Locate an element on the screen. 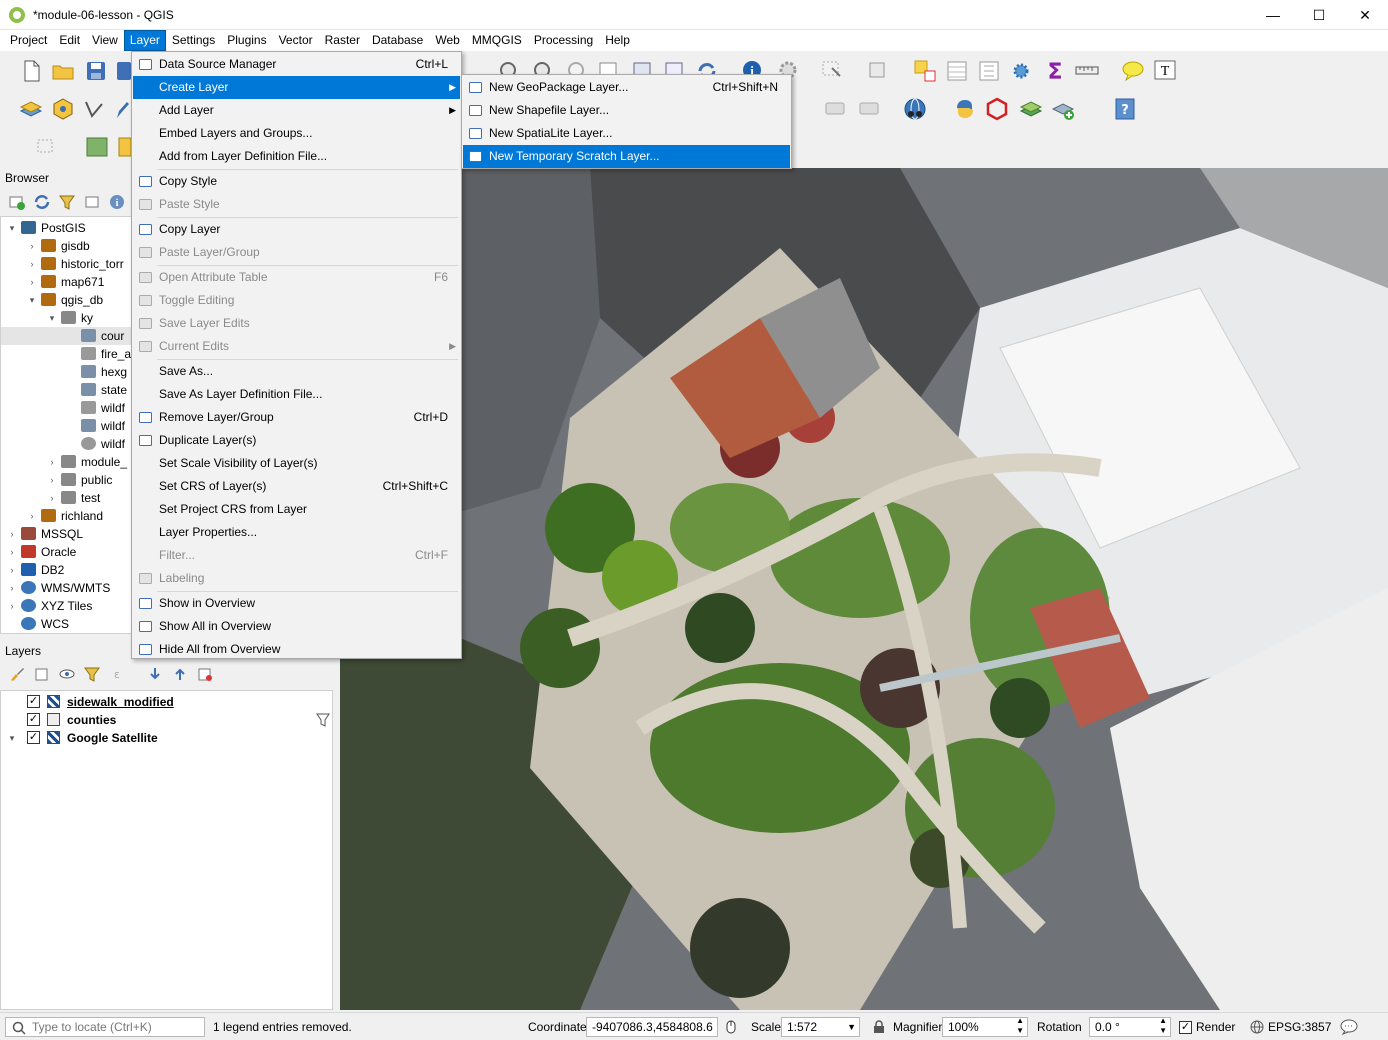 The height and width of the screenshot is (1040, 1388). menu-item-copy-style: Copy Style is located at coordinates (296, 181).